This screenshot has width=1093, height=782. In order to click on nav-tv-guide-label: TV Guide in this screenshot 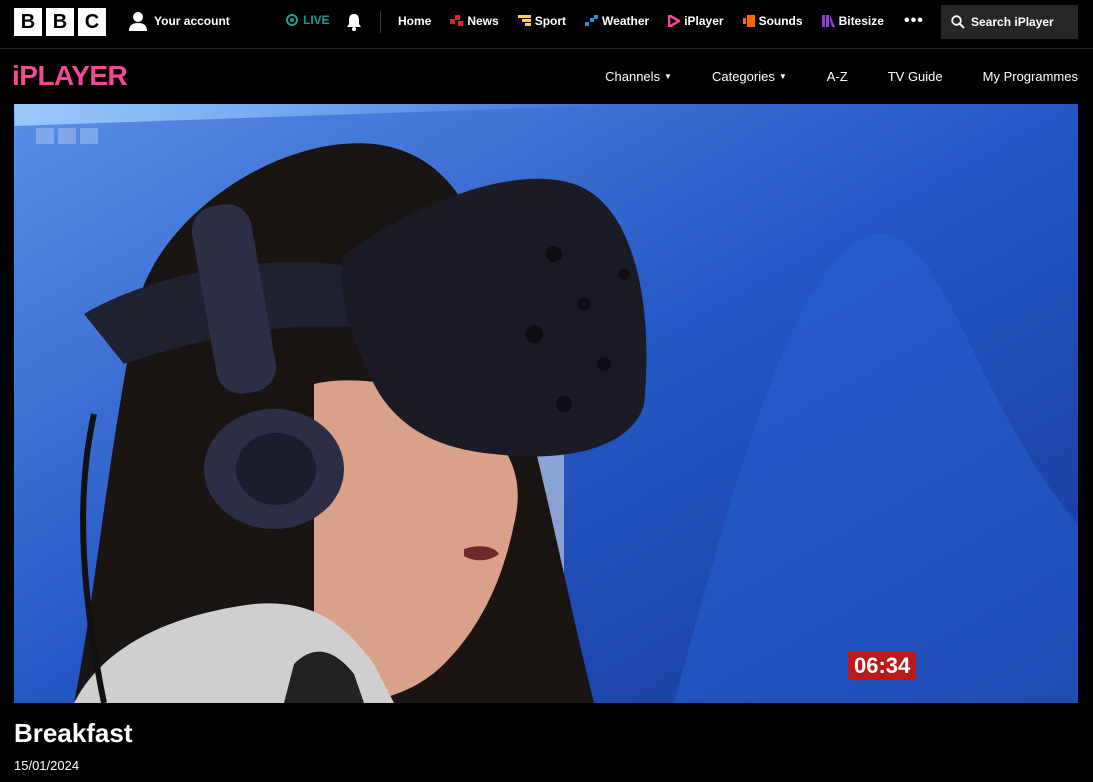, I will do `click(915, 76)`.